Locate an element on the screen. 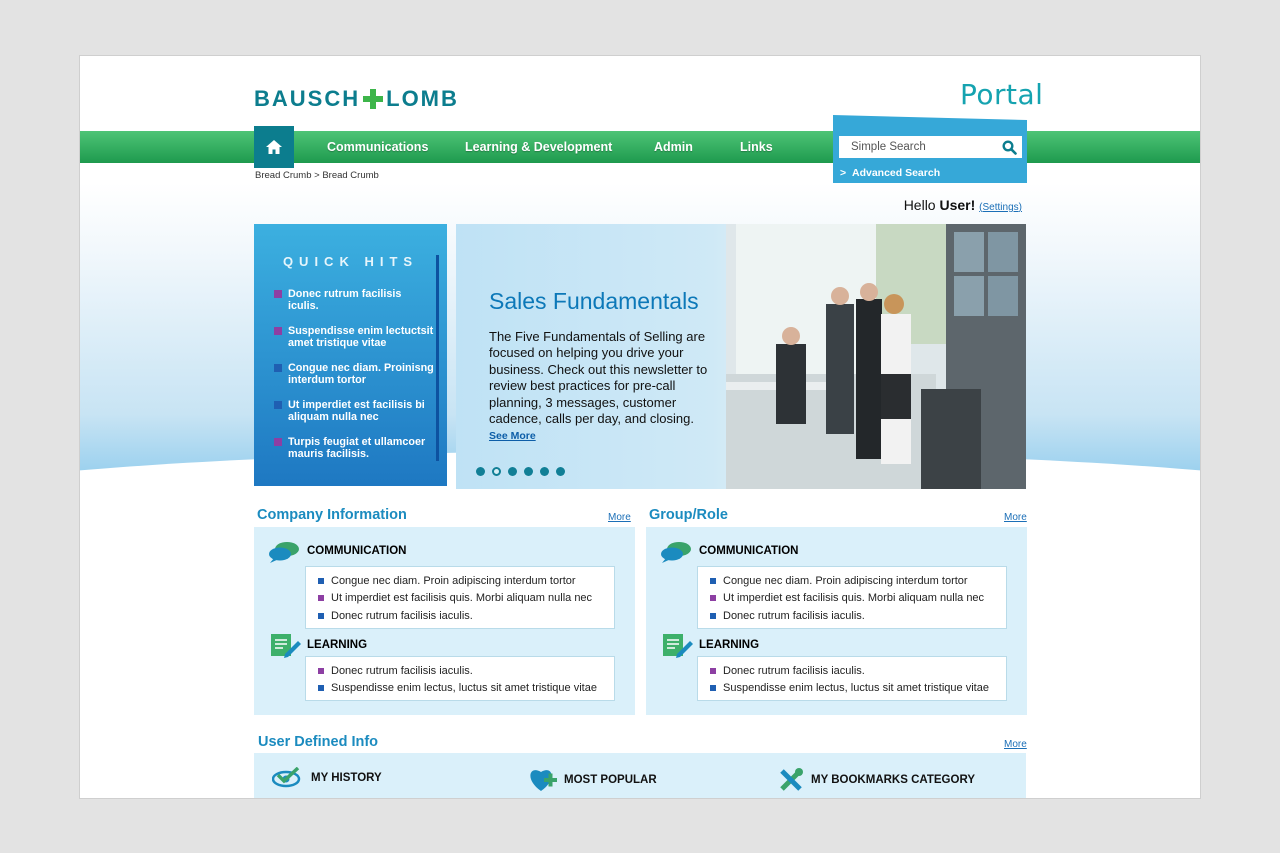 This screenshot has width=1280, height=853. nav-item-learning-development: Learning & Development is located at coordinates (538, 147).